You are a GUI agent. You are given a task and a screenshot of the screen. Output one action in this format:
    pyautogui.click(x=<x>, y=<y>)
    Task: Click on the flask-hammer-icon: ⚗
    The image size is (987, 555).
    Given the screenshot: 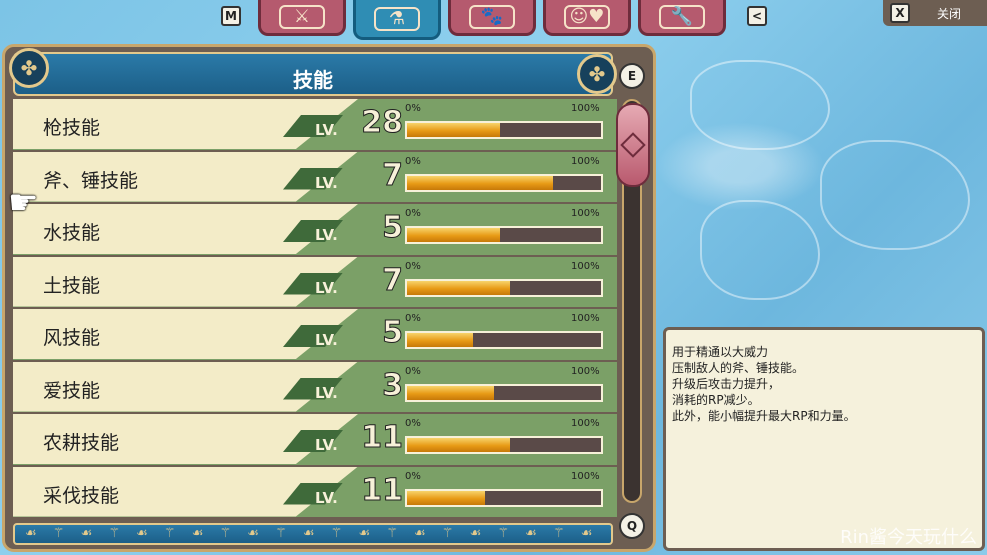 What is the action you would take?
    pyautogui.click(x=397, y=18)
    